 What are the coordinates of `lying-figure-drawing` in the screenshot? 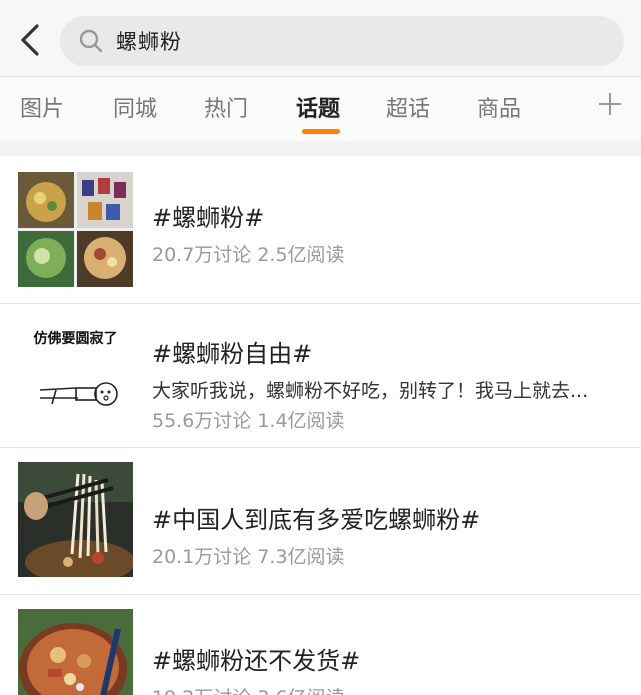 It's located at (78, 394).